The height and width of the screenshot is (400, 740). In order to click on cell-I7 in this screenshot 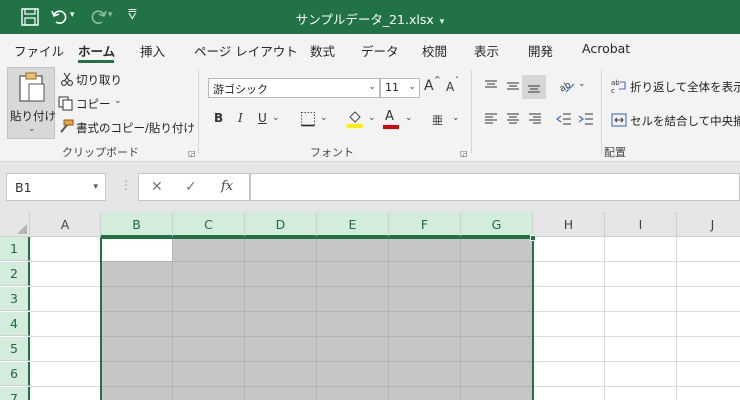, I will do `click(641, 393)`.